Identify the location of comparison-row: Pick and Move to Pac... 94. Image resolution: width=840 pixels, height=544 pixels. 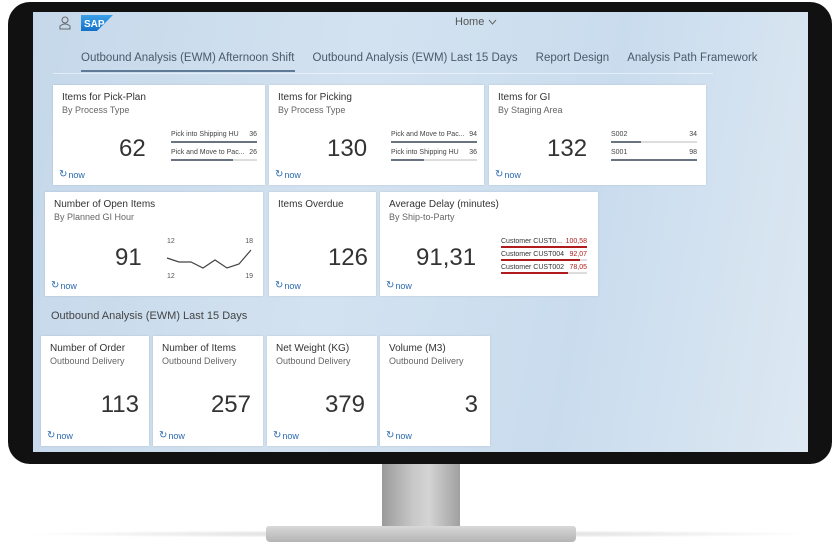
(434, 140).